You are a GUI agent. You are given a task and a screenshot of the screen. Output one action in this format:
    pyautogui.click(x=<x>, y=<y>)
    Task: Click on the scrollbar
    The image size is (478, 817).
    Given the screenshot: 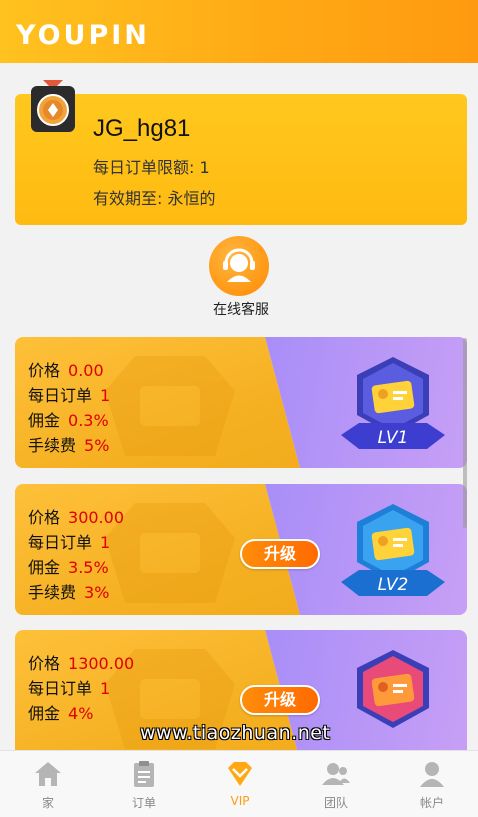 What is the action you would take?
    pyautogui.click(x=465, y=433)
    